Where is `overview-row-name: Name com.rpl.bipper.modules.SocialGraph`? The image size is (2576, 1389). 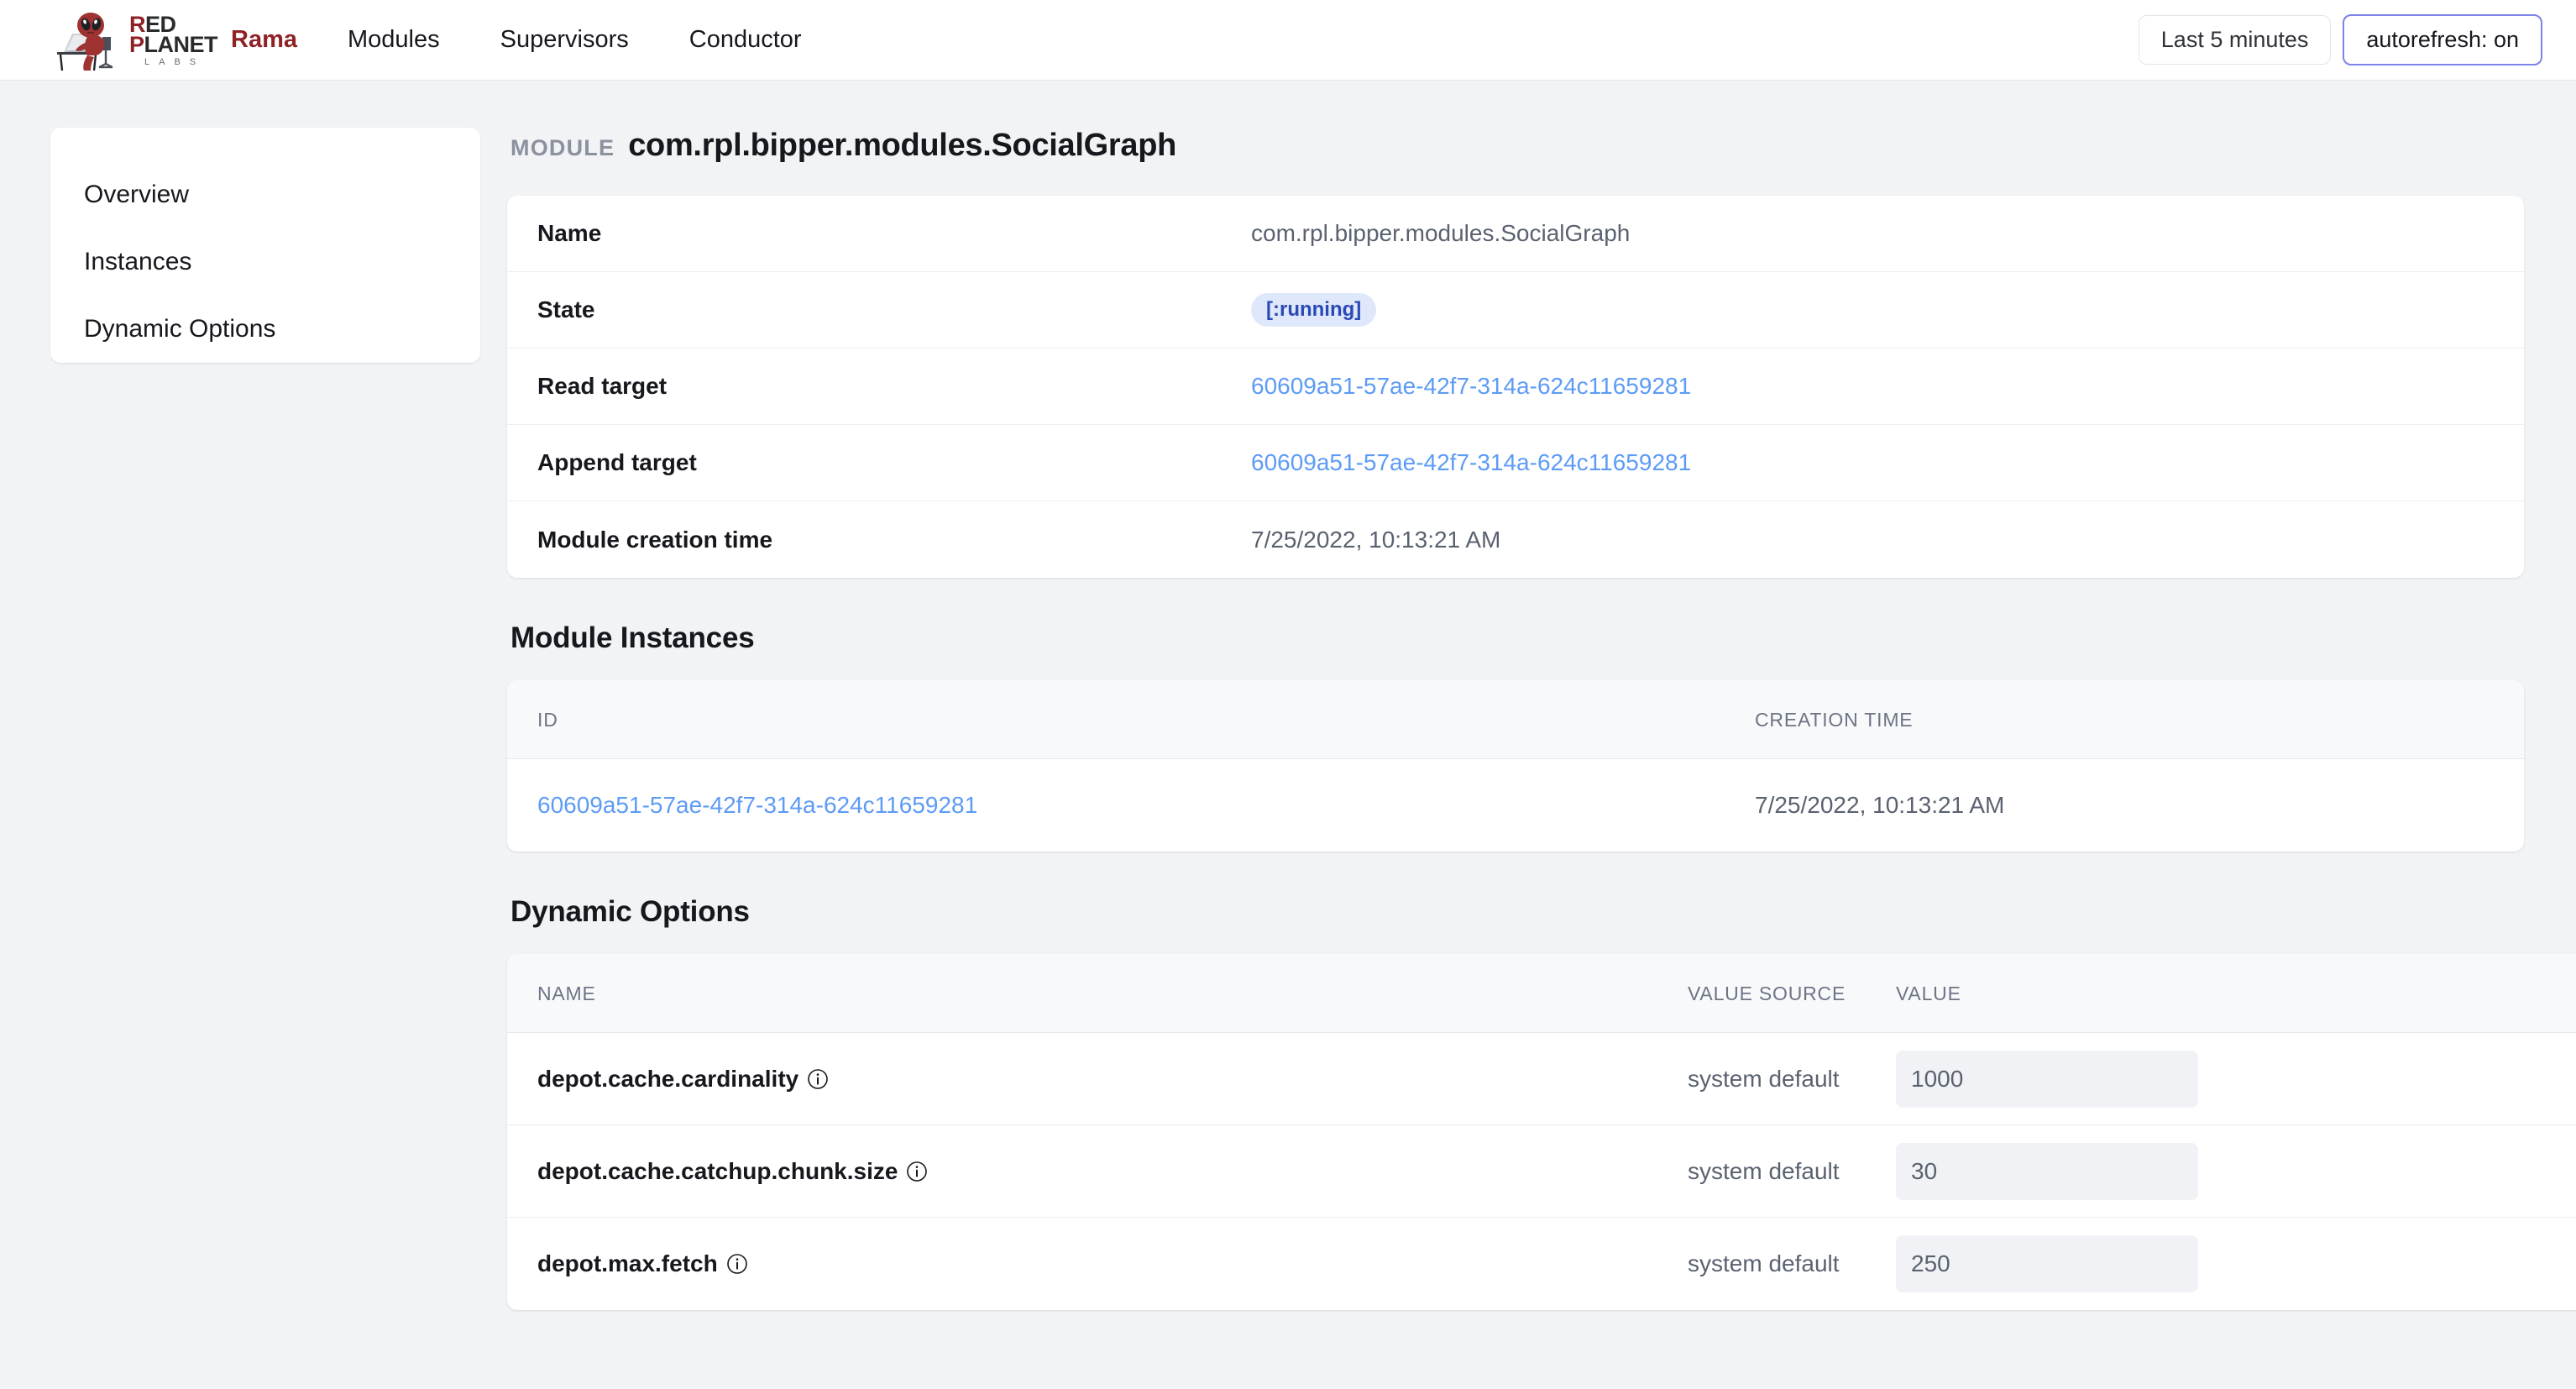
overview-row-name: Name com.rpl.bipper.modules.SocialGraph is located at coordinates (1515, 234).